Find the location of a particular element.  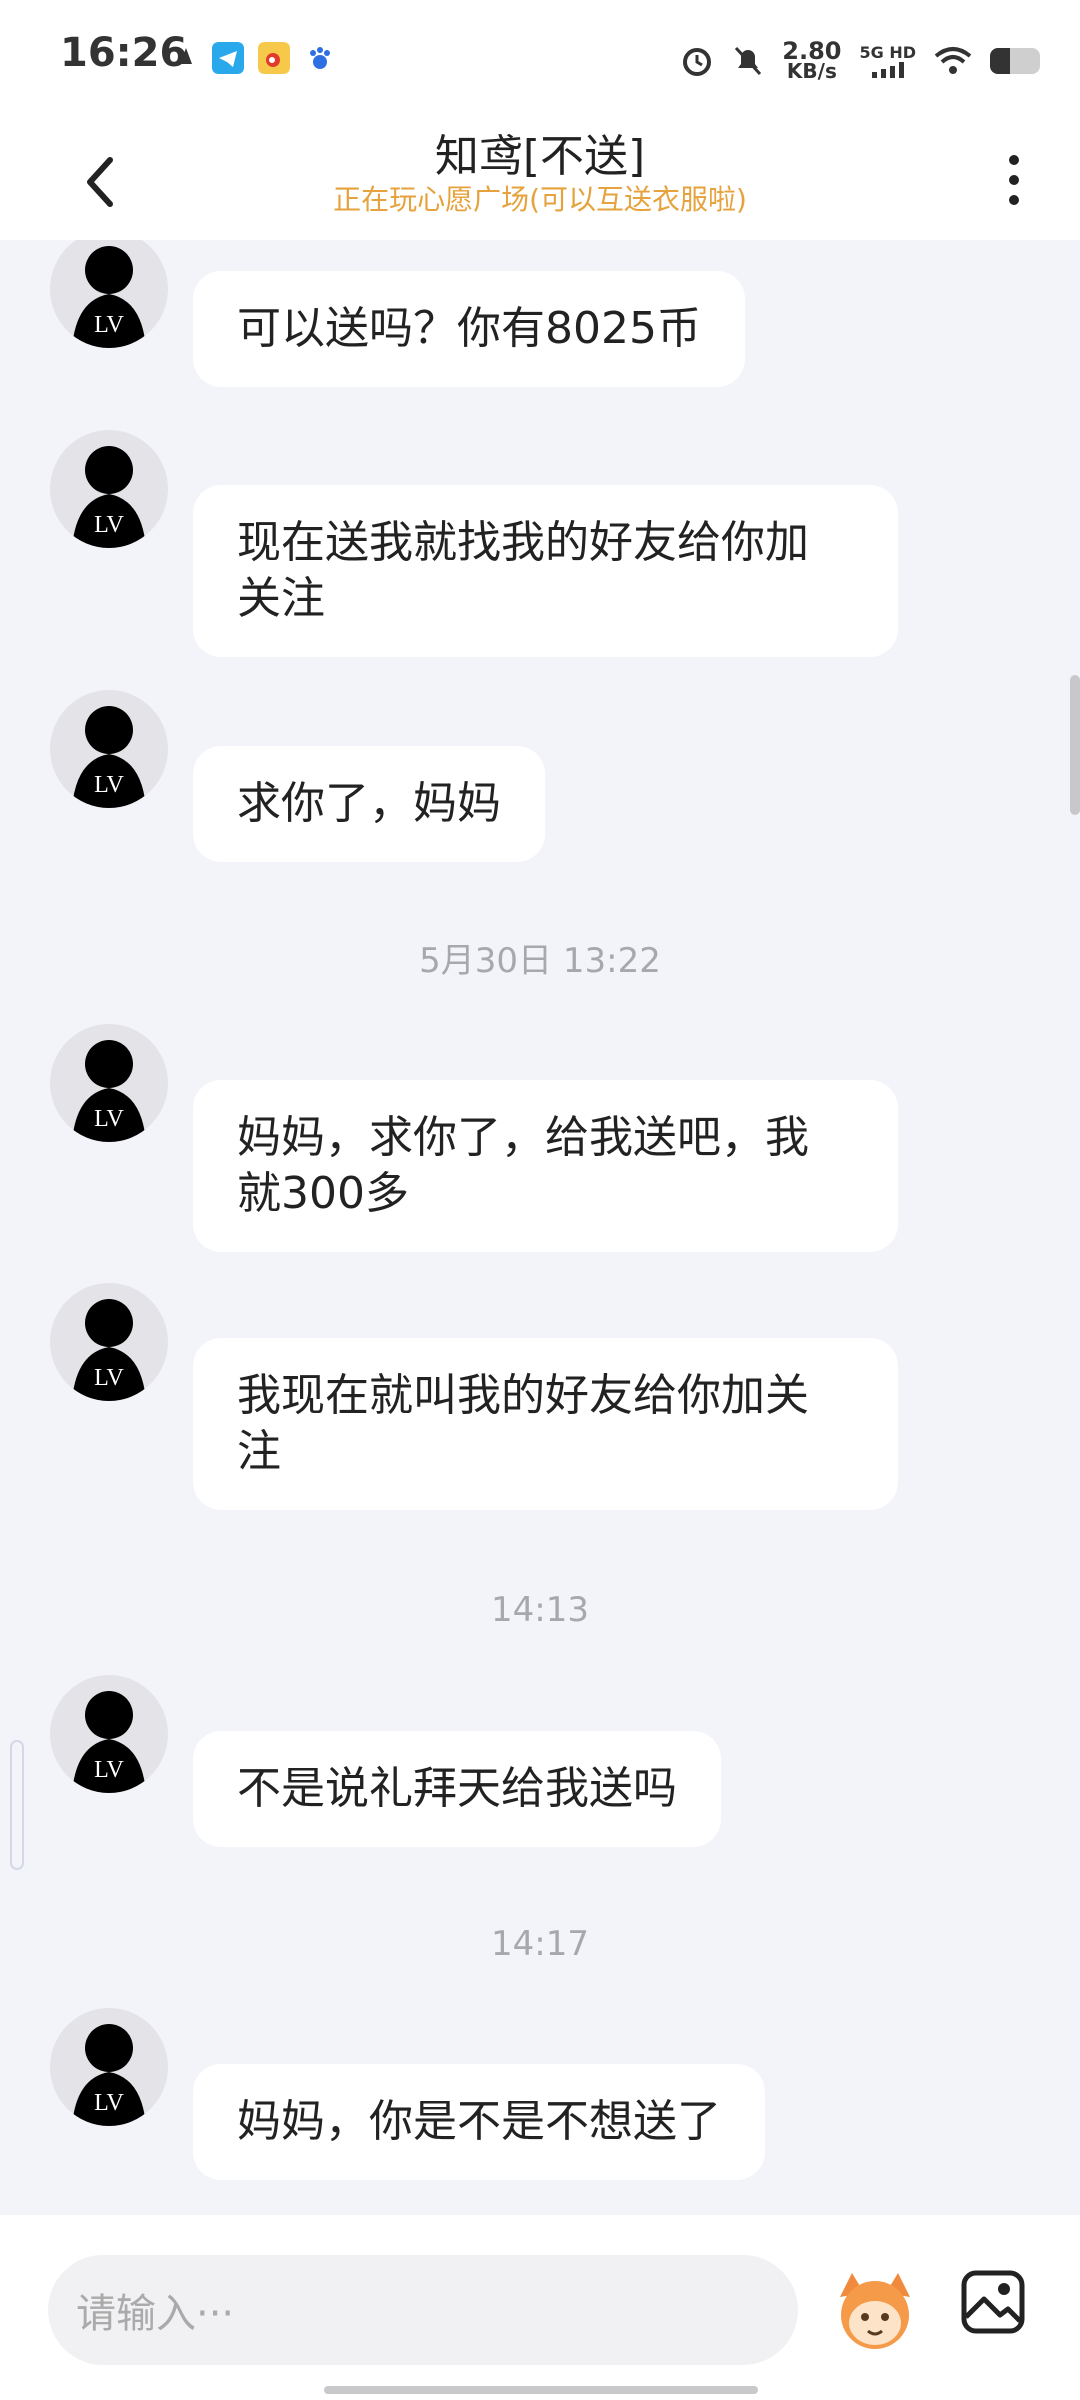

signal-indicator: 5G HD is located at coordinates (887, 61).